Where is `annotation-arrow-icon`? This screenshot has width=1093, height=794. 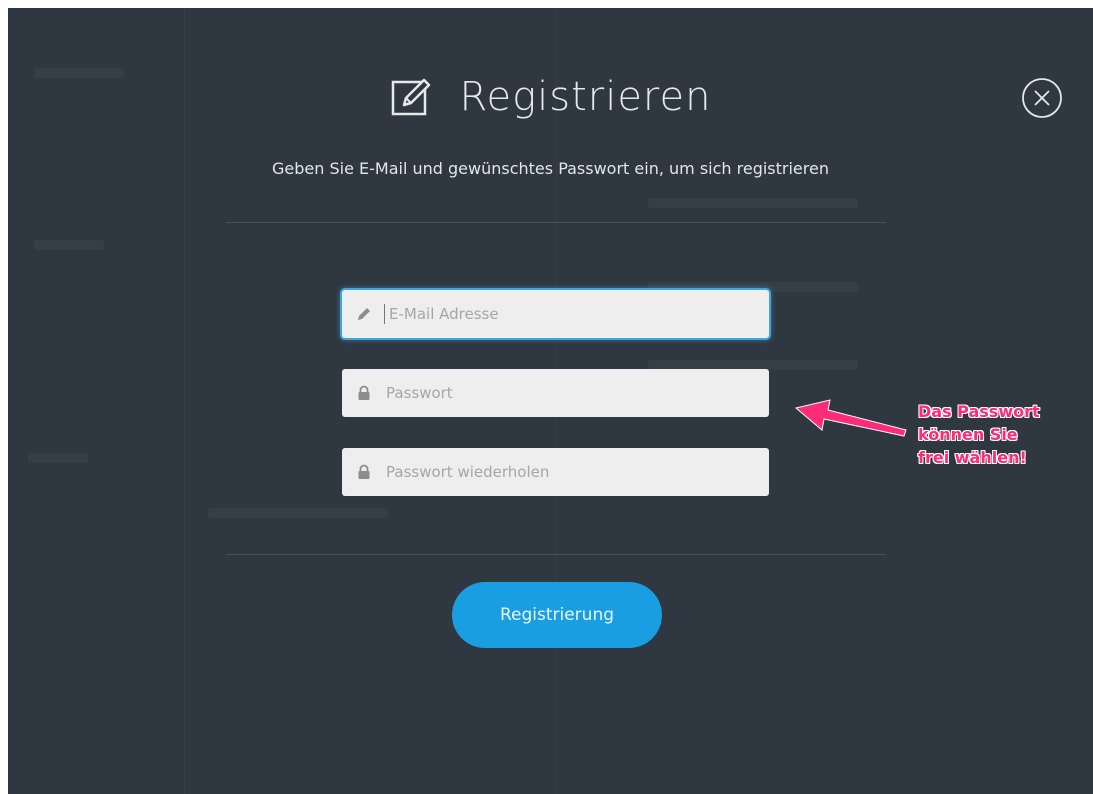
annotation-arrow-icon is located at coordinates (850, 418).